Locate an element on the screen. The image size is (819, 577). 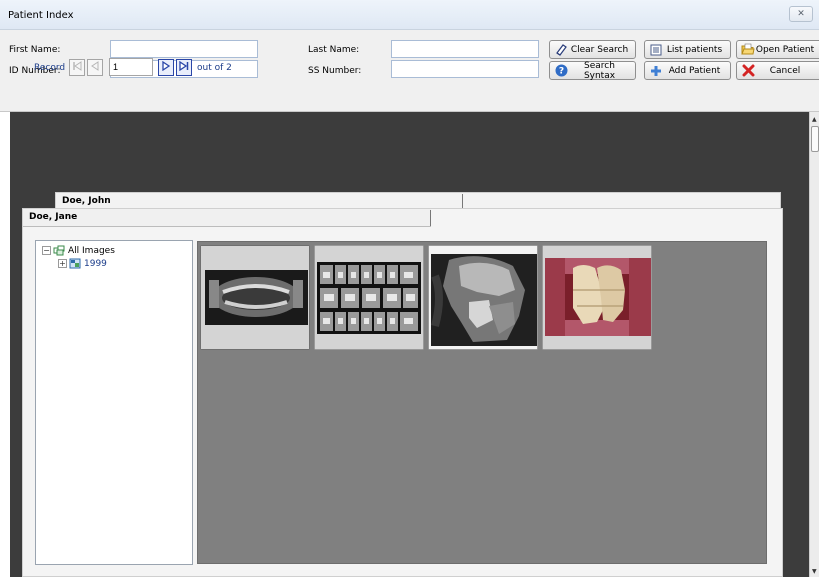
cephalometric-xray-image is located at coordinates (483, 297).